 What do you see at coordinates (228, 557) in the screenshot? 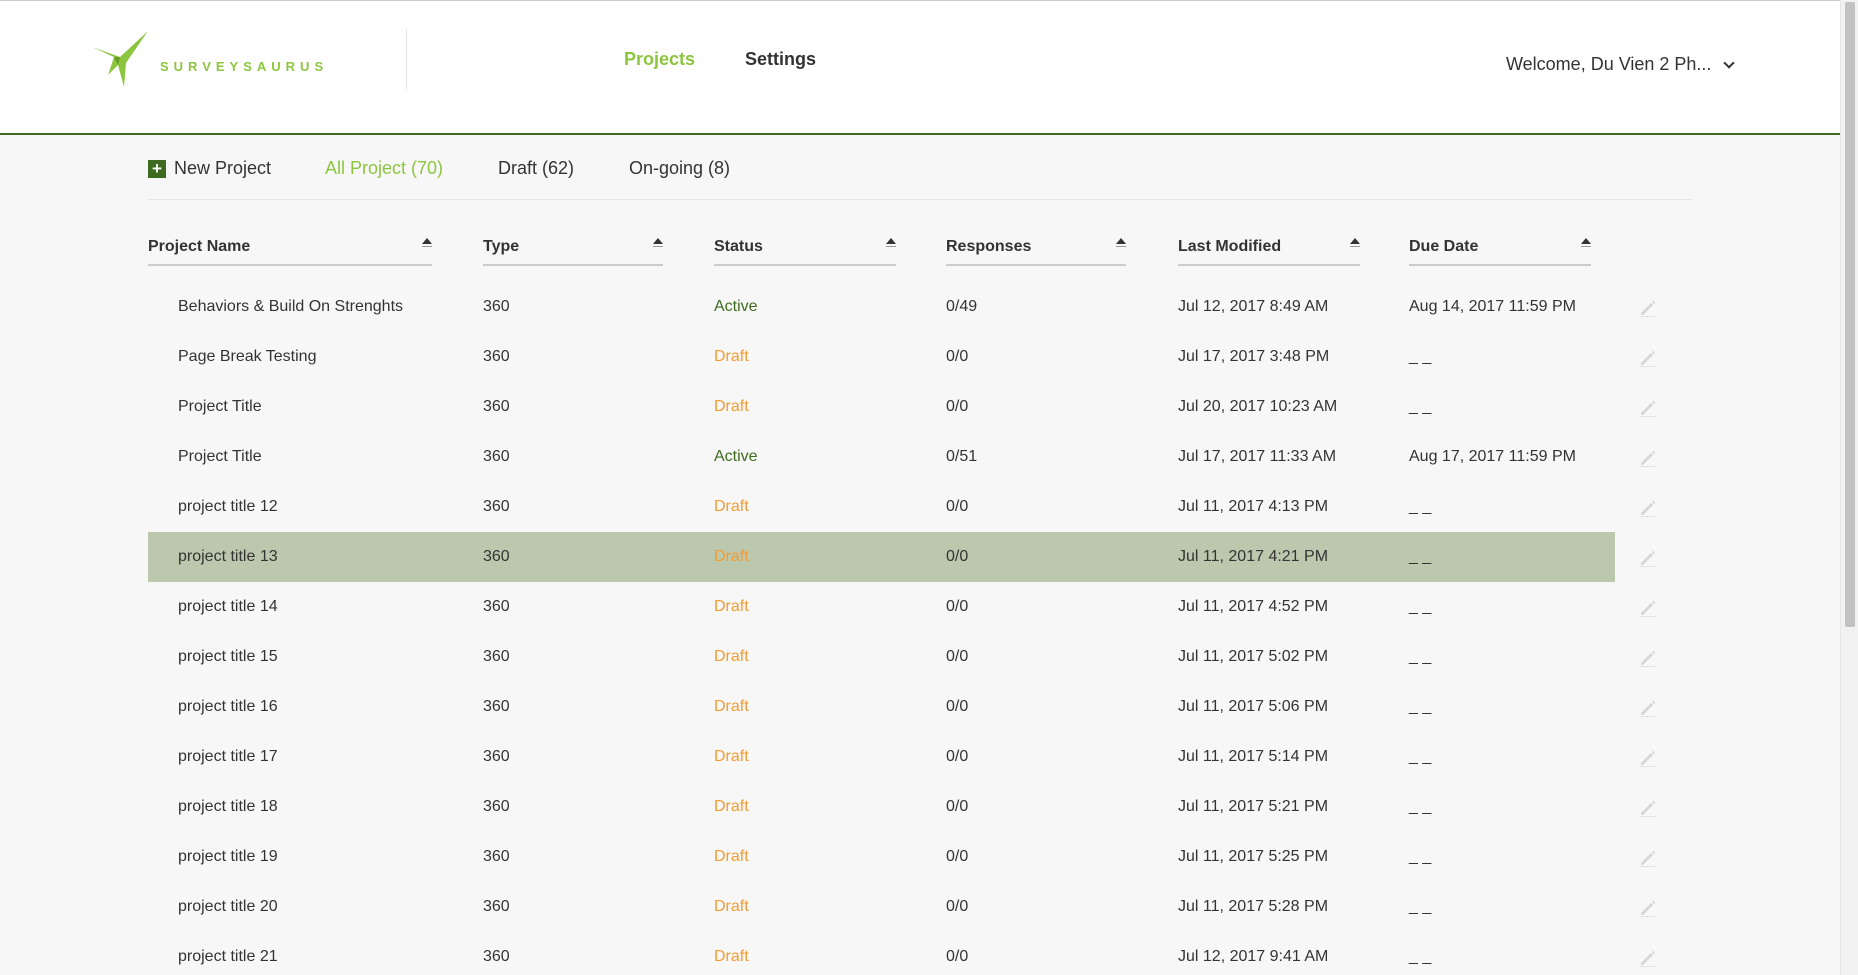
I see `project-name-cell: project title 13` at bounding box center [228, 557].